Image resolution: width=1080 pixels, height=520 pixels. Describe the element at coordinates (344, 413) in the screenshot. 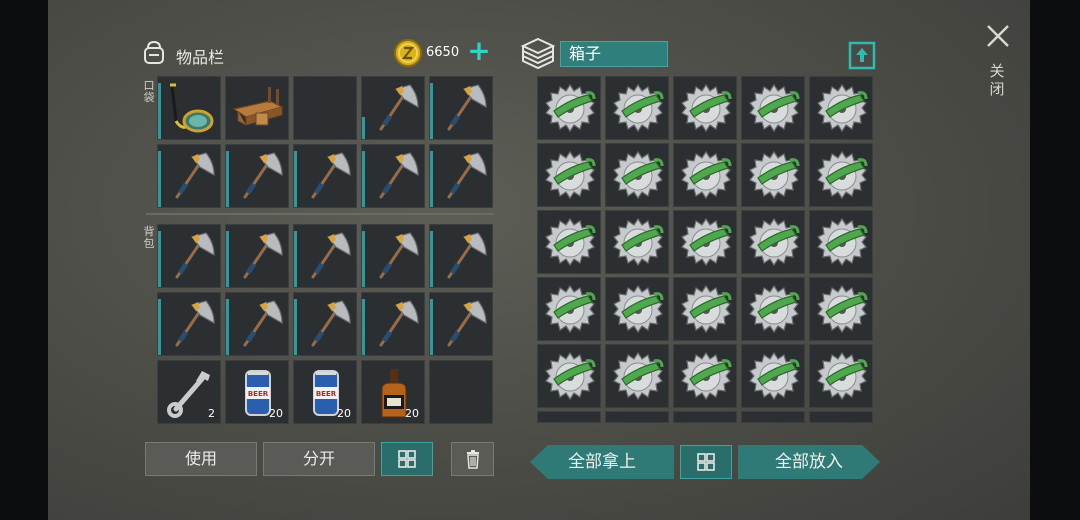

I see `item-count: 20` at that location.